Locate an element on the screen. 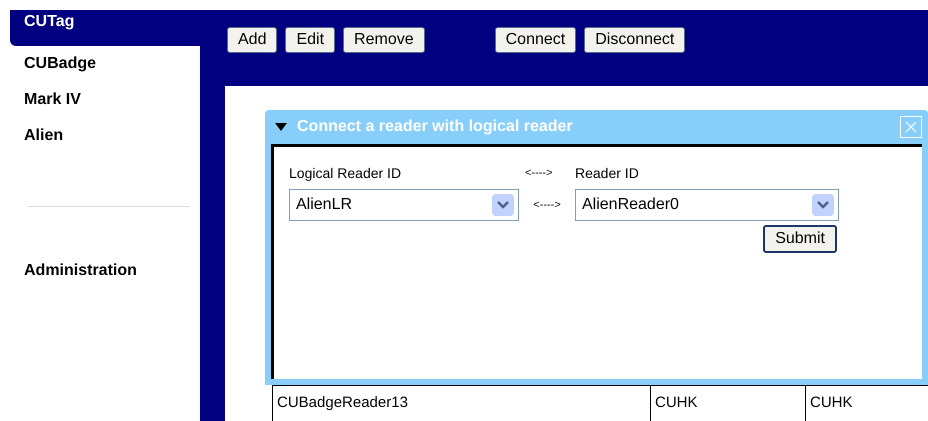 This screenshot has width=928, height=421. collapse-triangle-icon is located at coordinates (281, 127).